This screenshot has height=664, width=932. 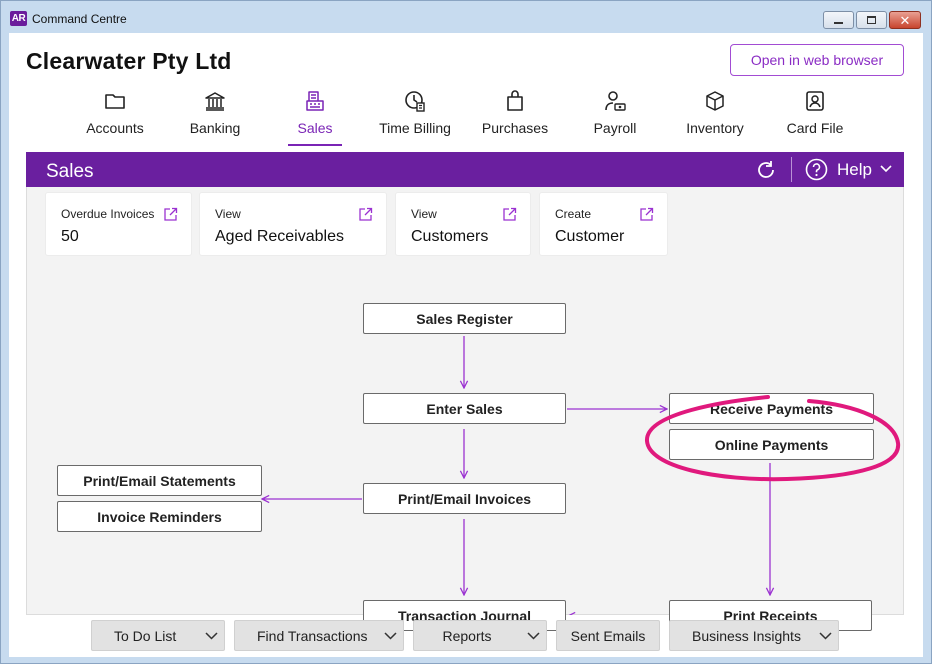 What do you see at coordinates (415, 128) in the screenshot?
I see `nav-label: Time Billing` at bounding box center [415, 128].